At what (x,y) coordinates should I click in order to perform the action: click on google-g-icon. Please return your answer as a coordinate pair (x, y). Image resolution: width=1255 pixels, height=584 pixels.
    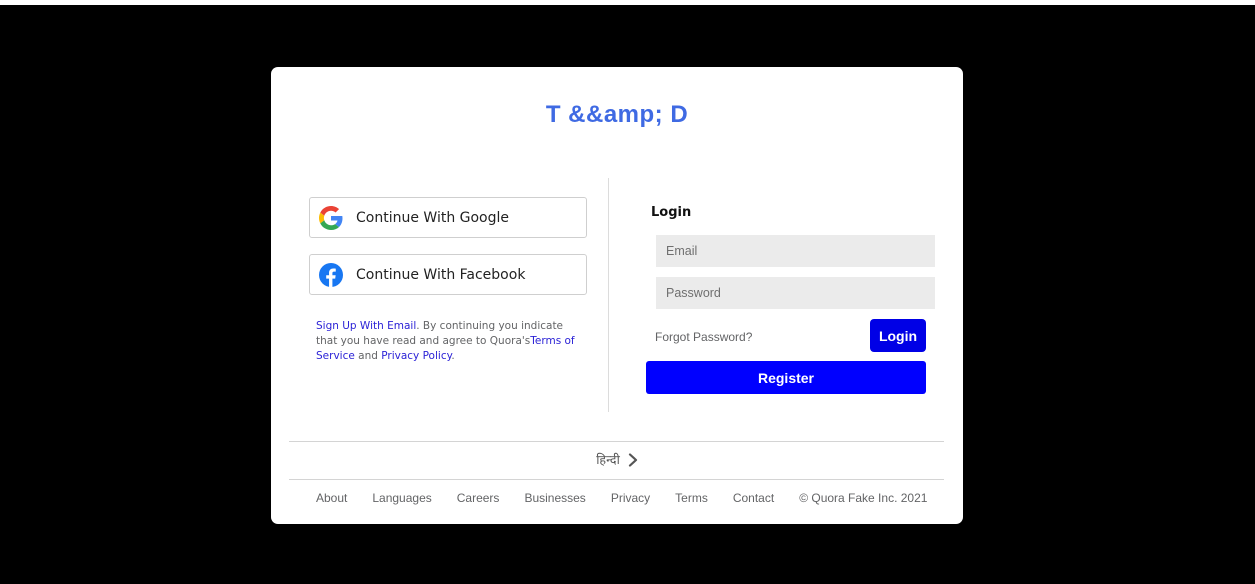
    Looking at the image, I should click on (331, 218).